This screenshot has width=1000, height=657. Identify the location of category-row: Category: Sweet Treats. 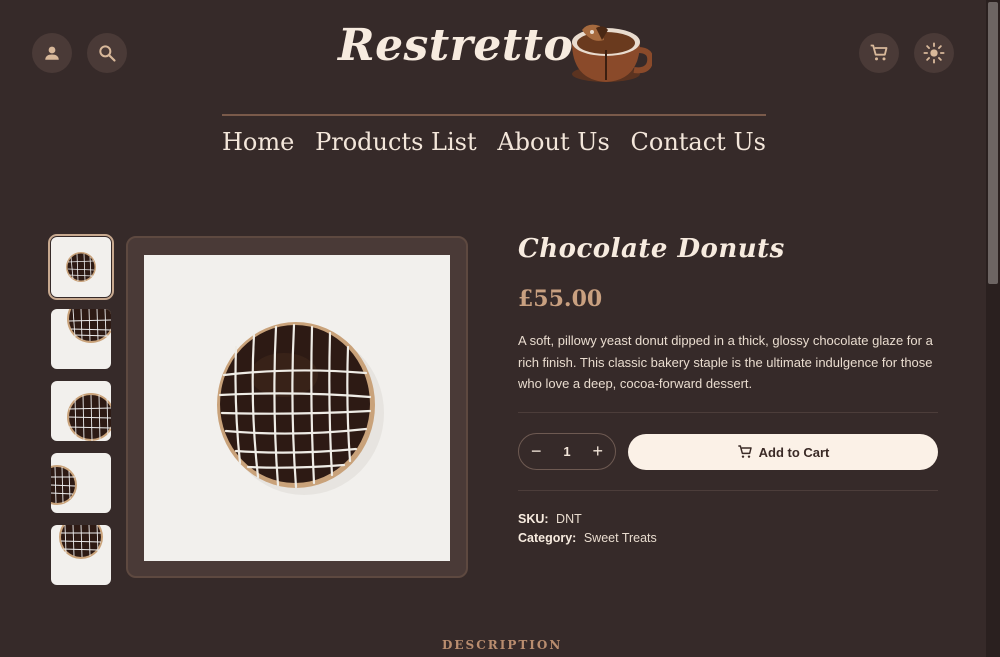
(587, 538).